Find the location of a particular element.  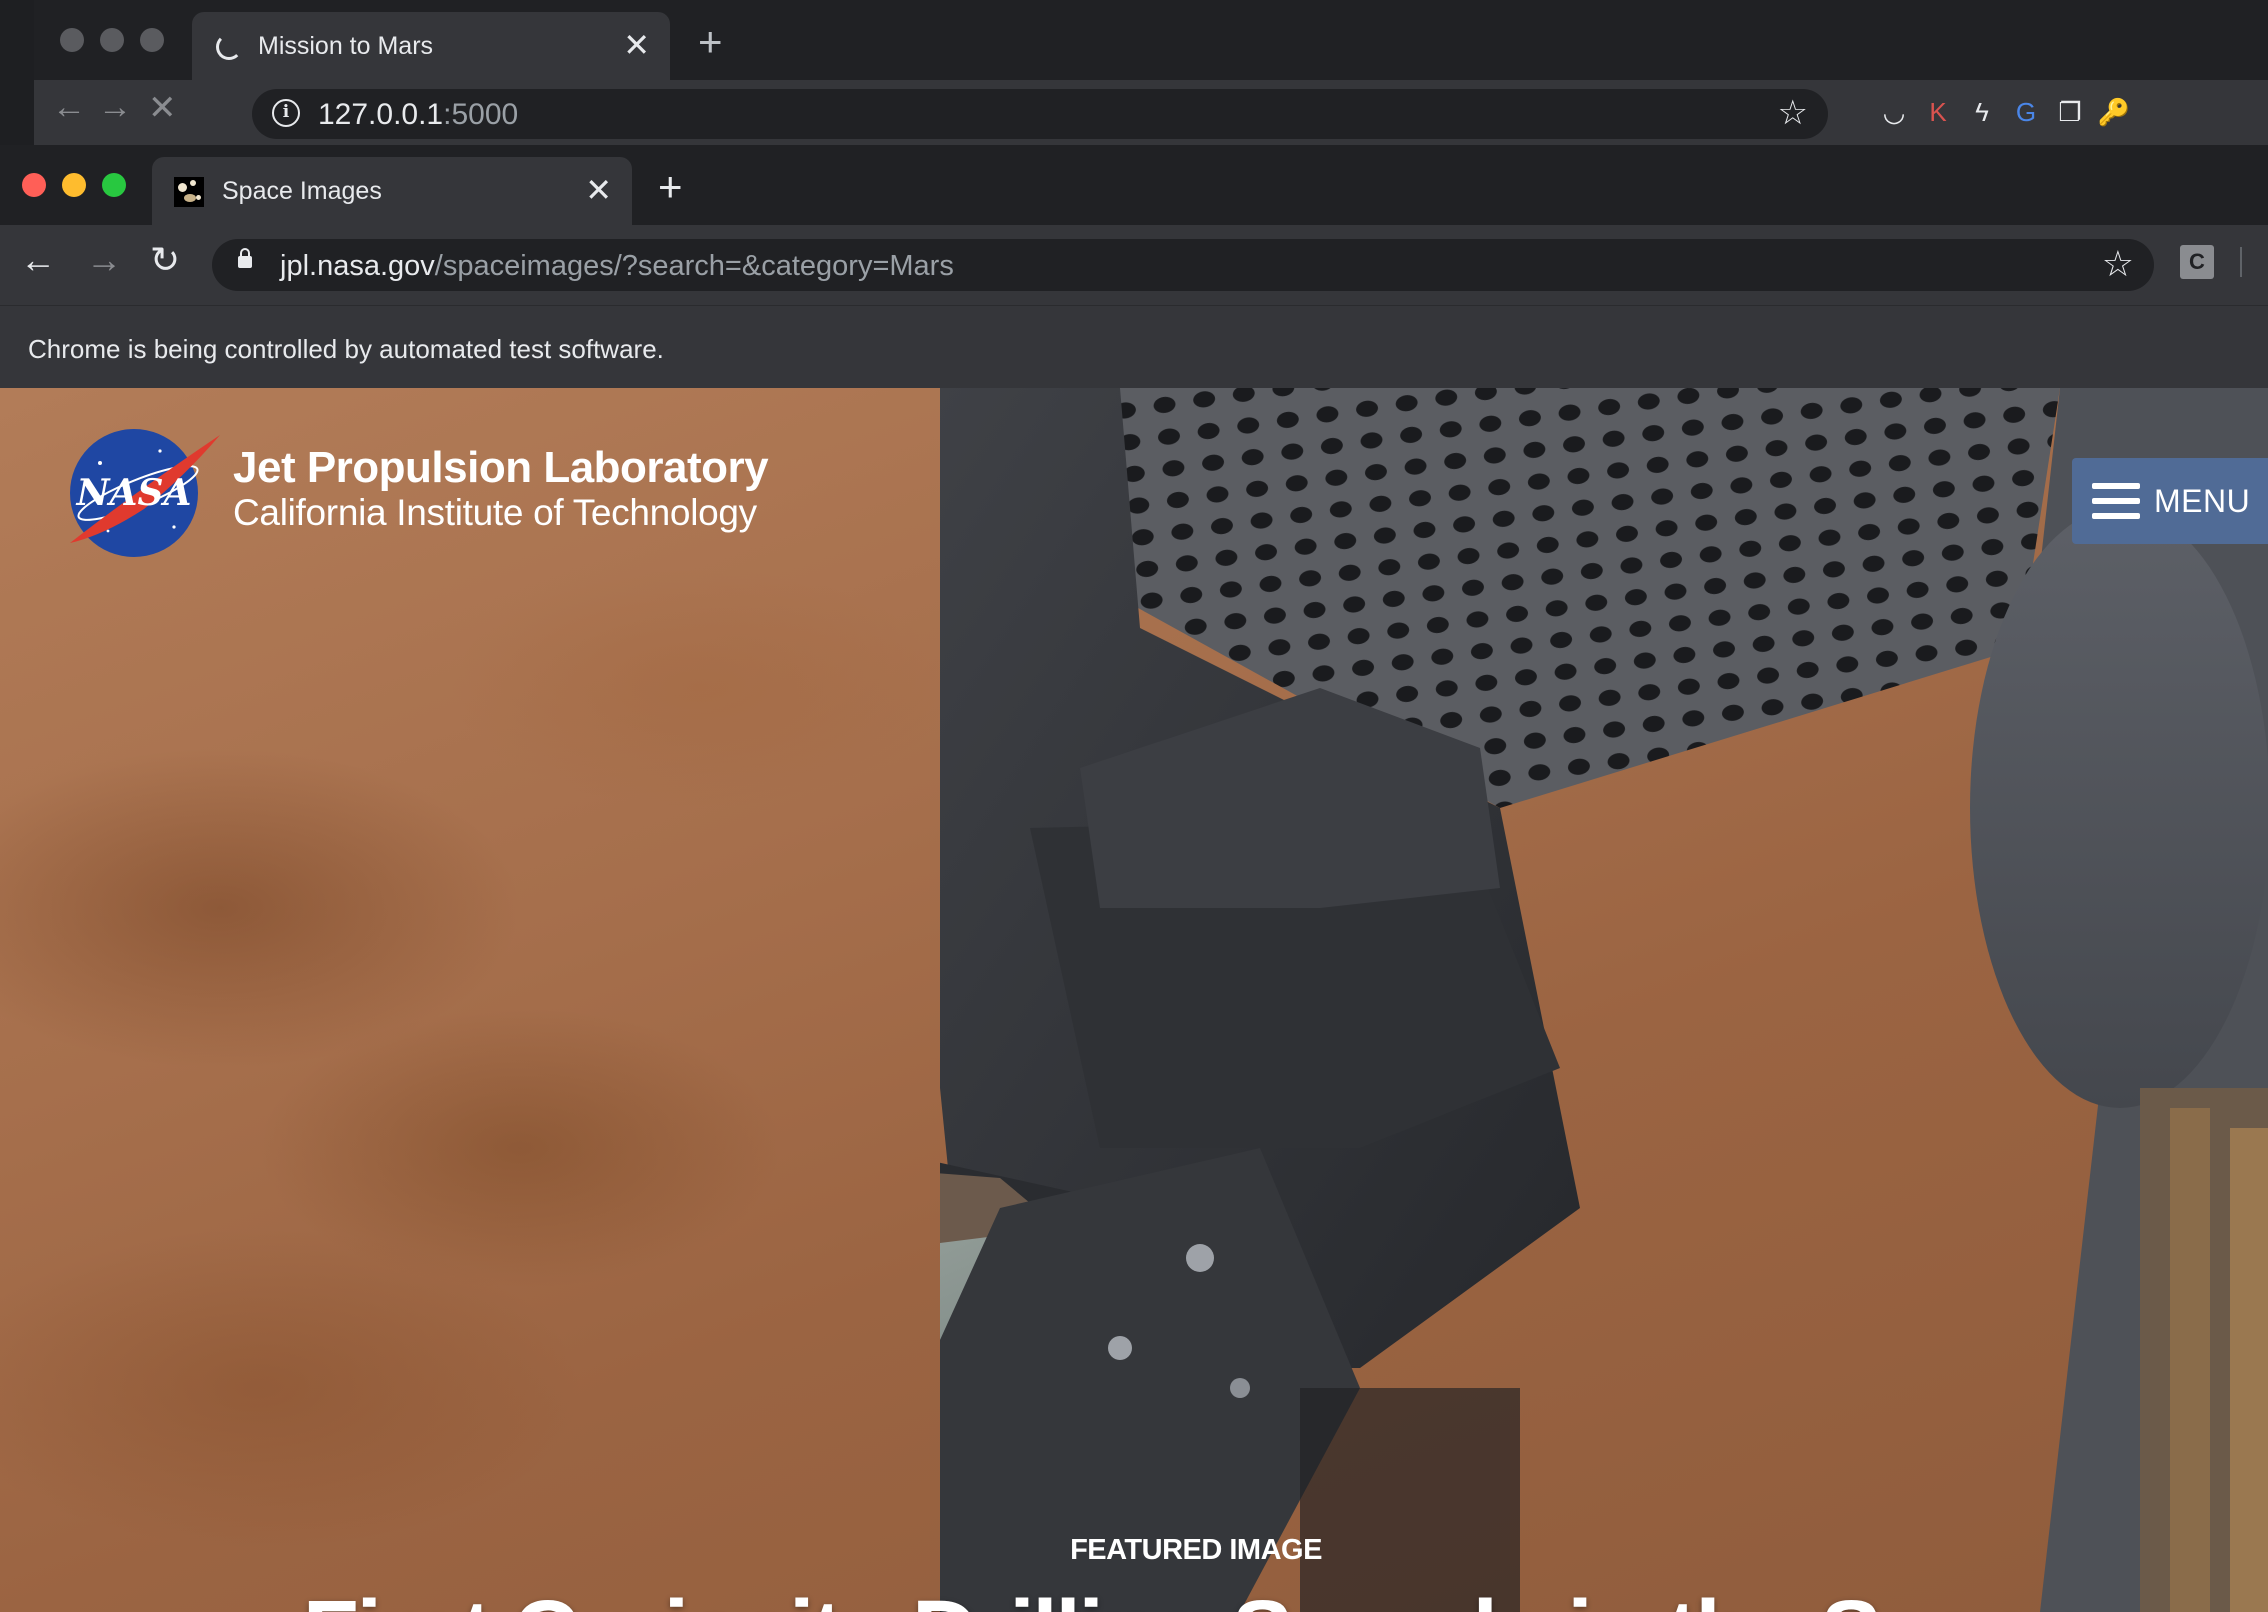

menu-label: MENU is located at coordinates (2202, 501).